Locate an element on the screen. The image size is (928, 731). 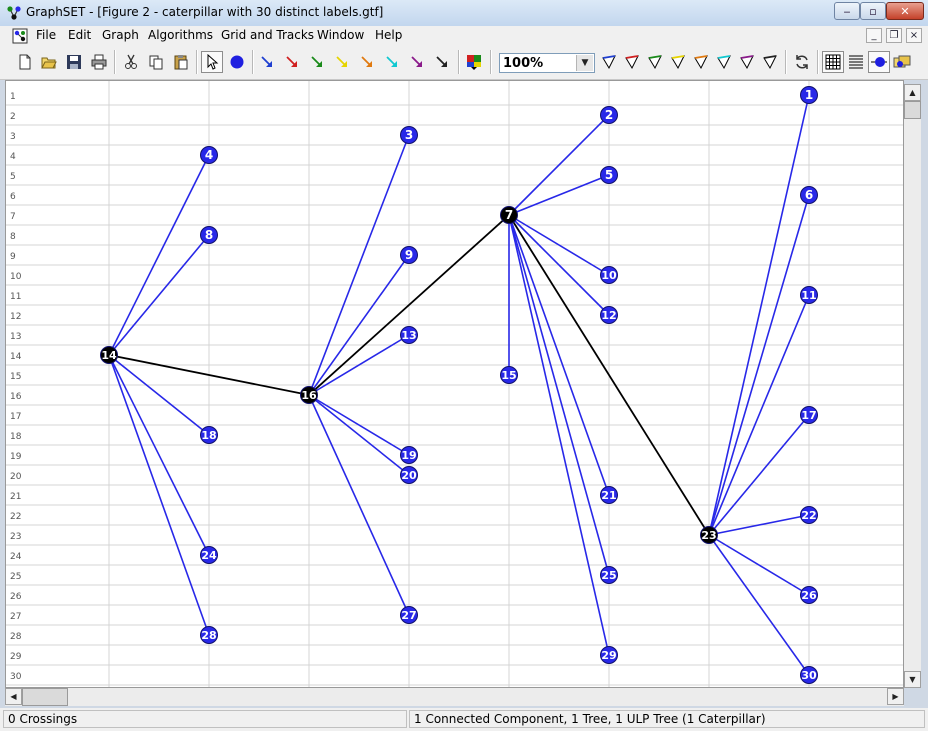
leaf-vertex: 11 is located at coordinates (809, 295).